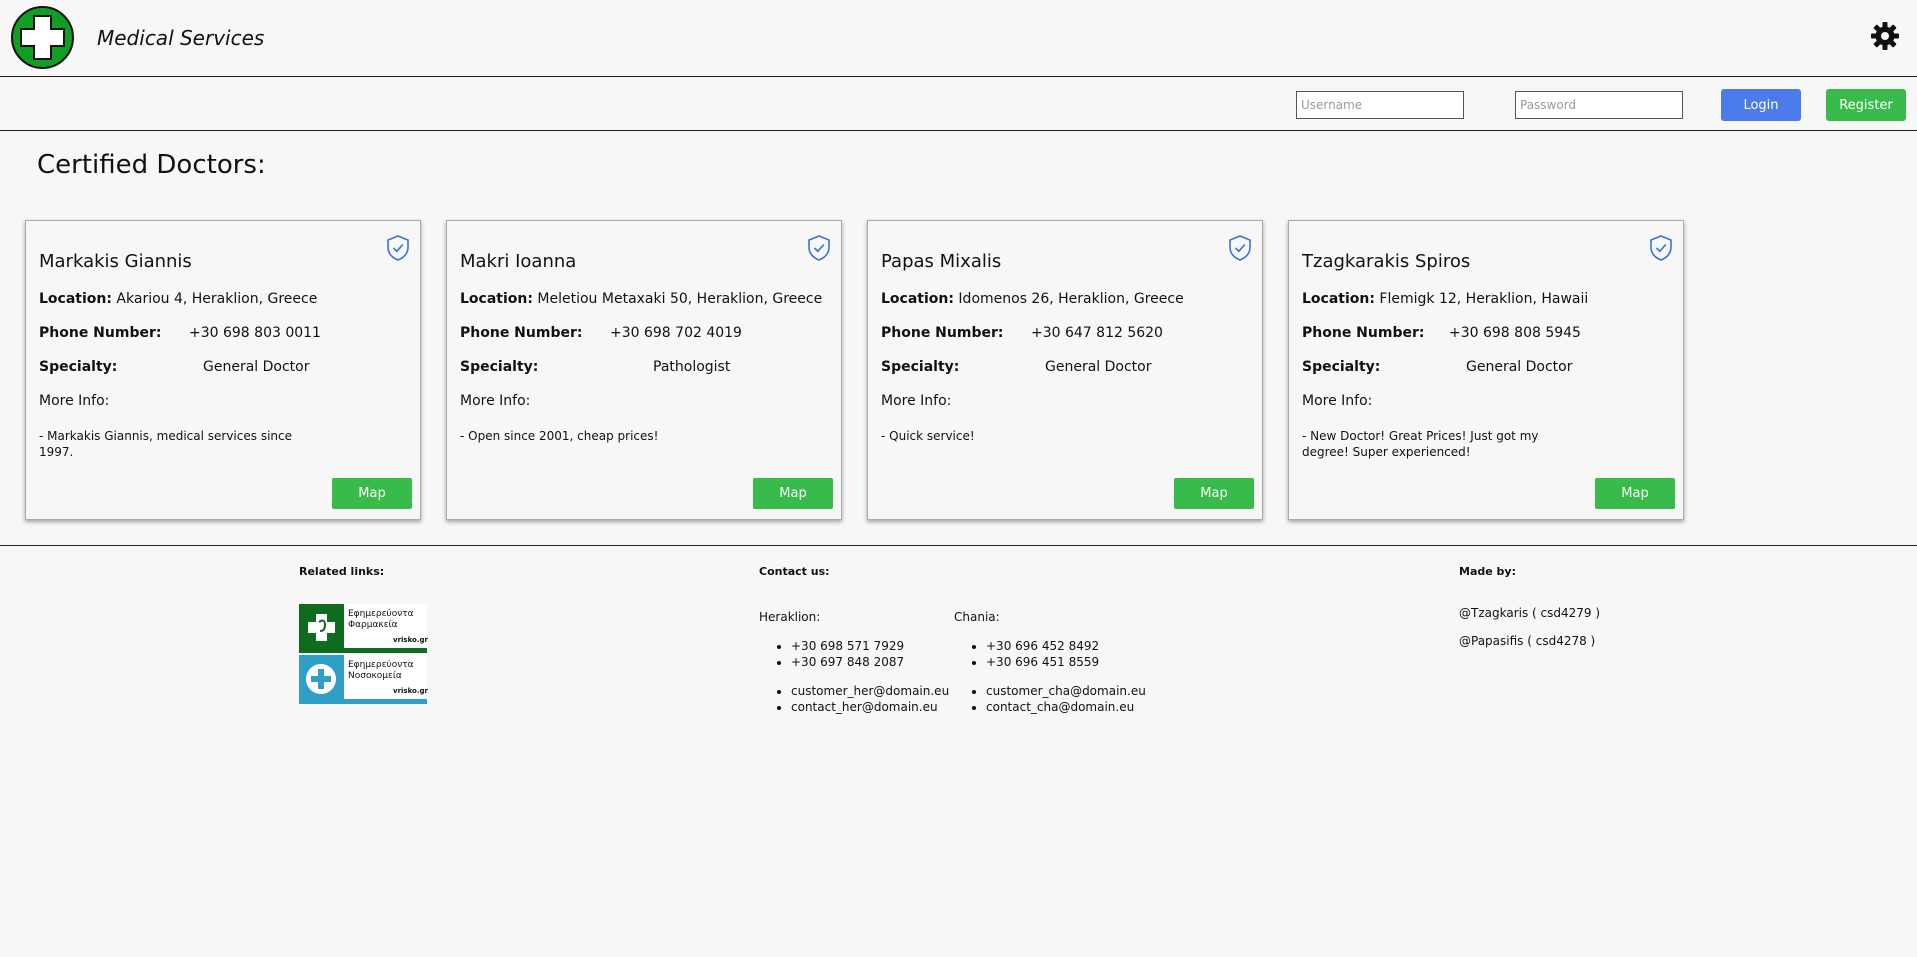 Image resolution: width=1917 pixels, height=957 pixels. I want to click on list-item: +30 696 451 8559, so click(1042, 662).